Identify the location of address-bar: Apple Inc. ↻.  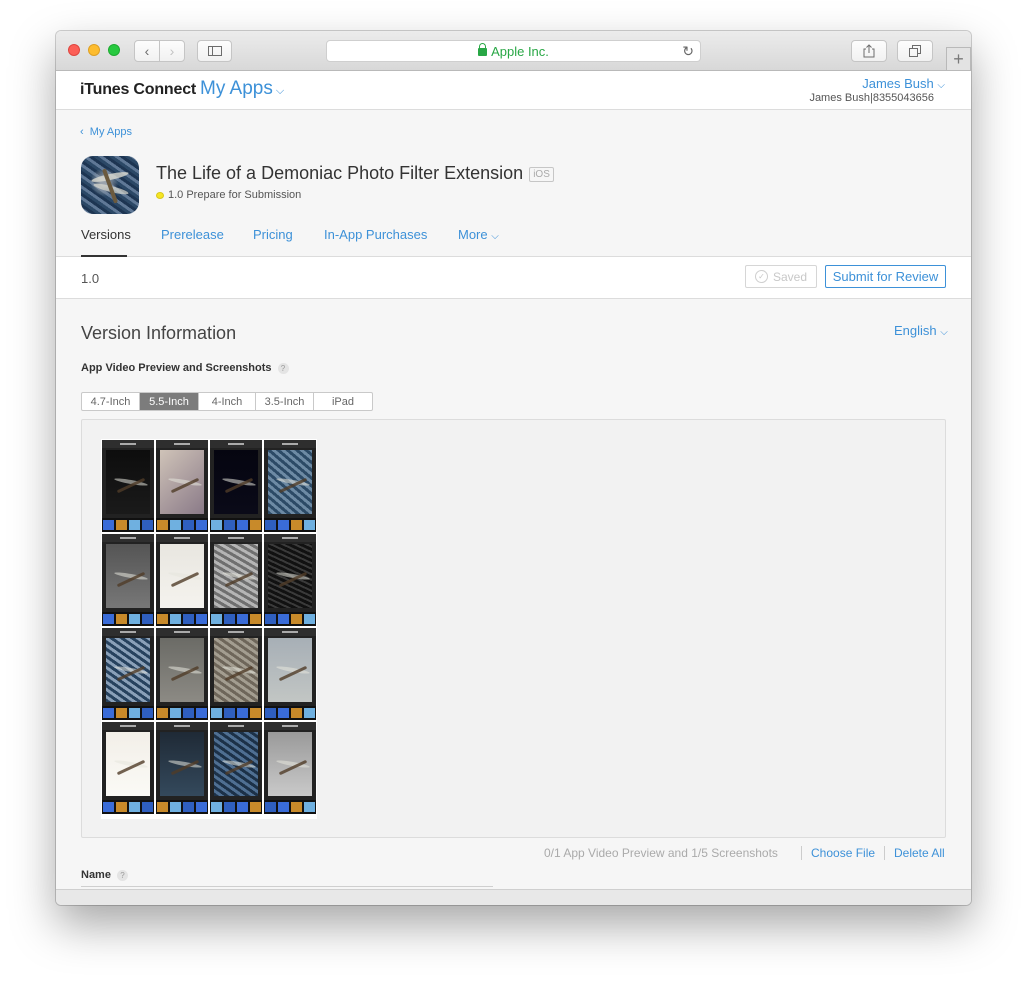
(513, 51).